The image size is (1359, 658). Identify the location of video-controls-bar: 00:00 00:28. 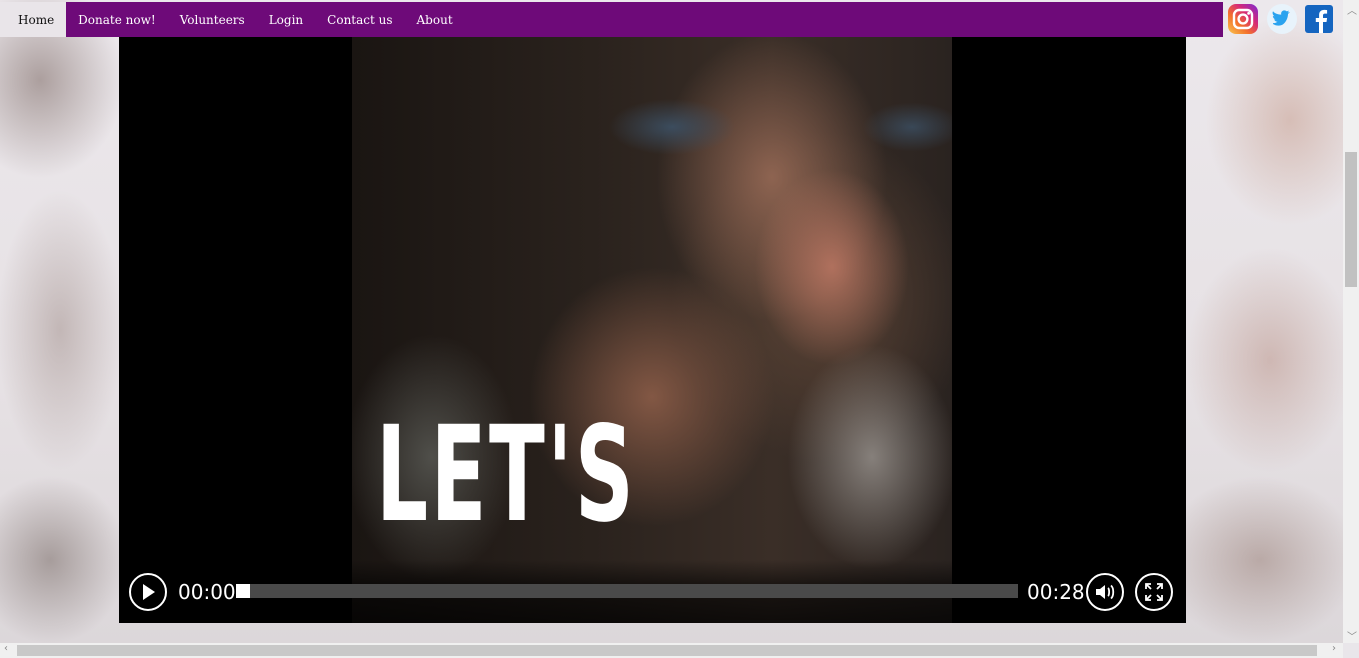
(652, 591).